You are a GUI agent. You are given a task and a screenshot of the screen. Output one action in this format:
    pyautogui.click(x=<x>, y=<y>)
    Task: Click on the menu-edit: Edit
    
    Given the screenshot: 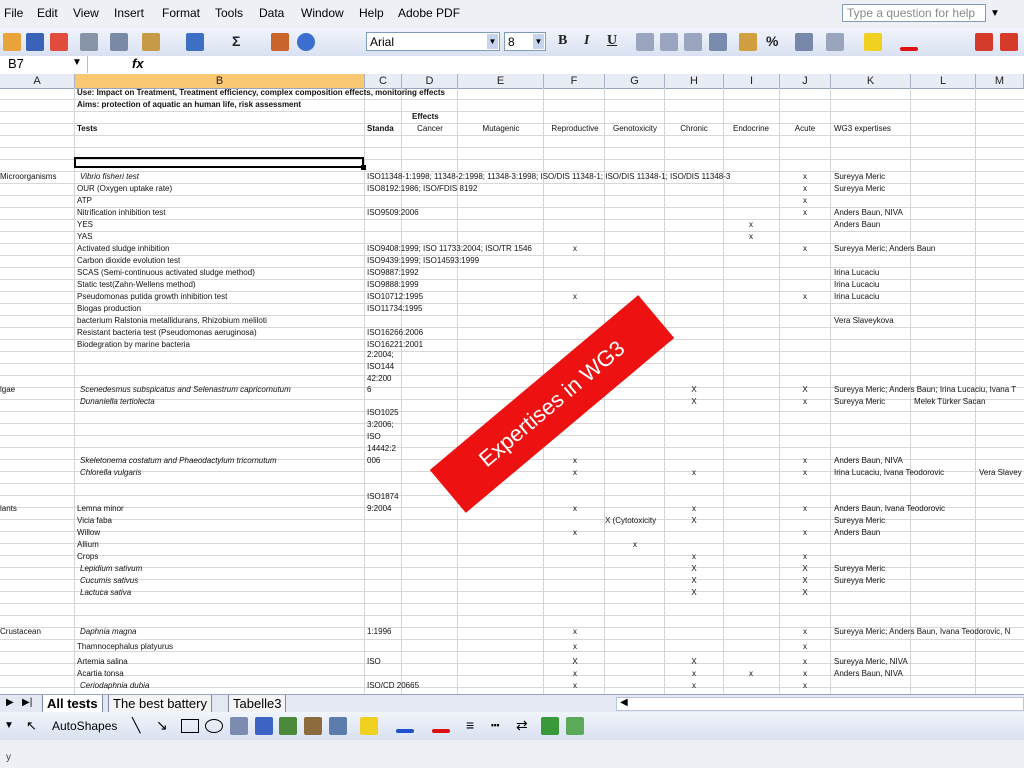 What is the action you would take?
    pyautogui.click(x=47, y=13)
    